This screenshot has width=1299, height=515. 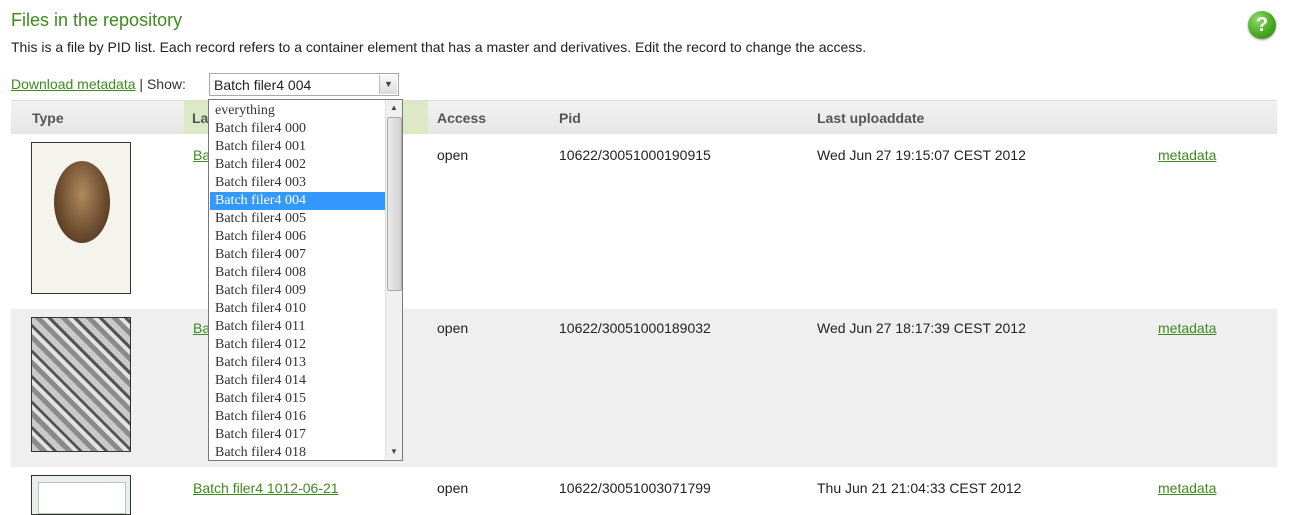 I want to click on dropdown-option: Batch filer4 008, so click(x=298, y=273).